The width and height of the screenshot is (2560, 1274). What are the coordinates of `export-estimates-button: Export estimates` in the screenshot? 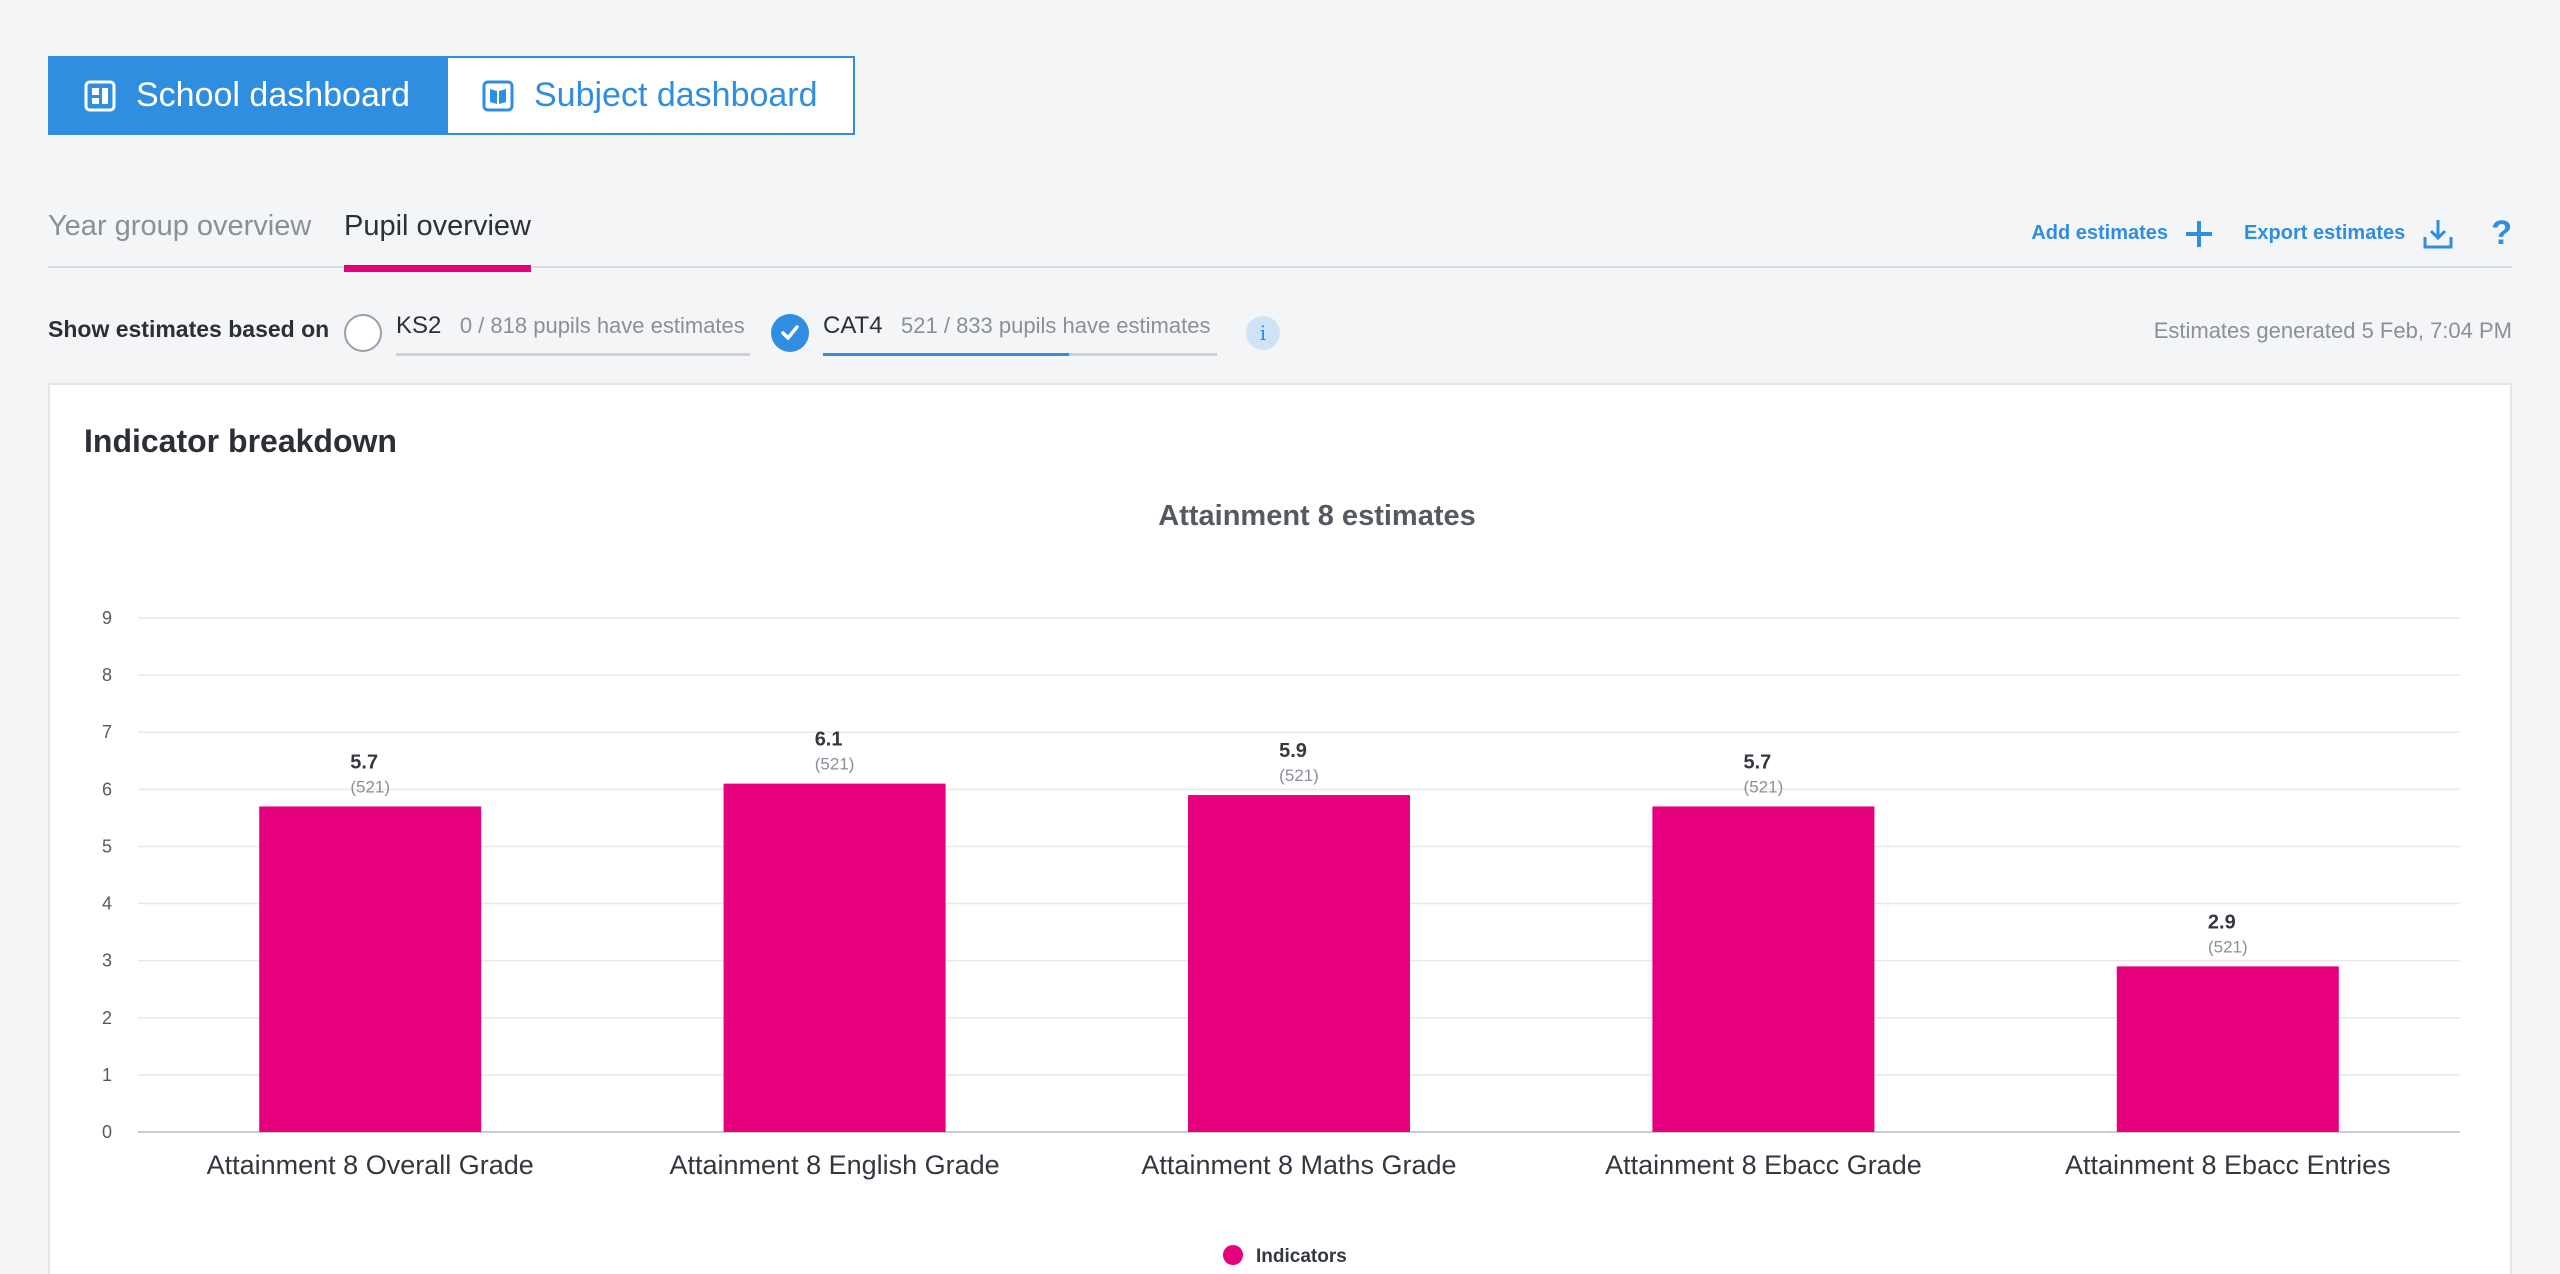 It's located at (2349, 234).